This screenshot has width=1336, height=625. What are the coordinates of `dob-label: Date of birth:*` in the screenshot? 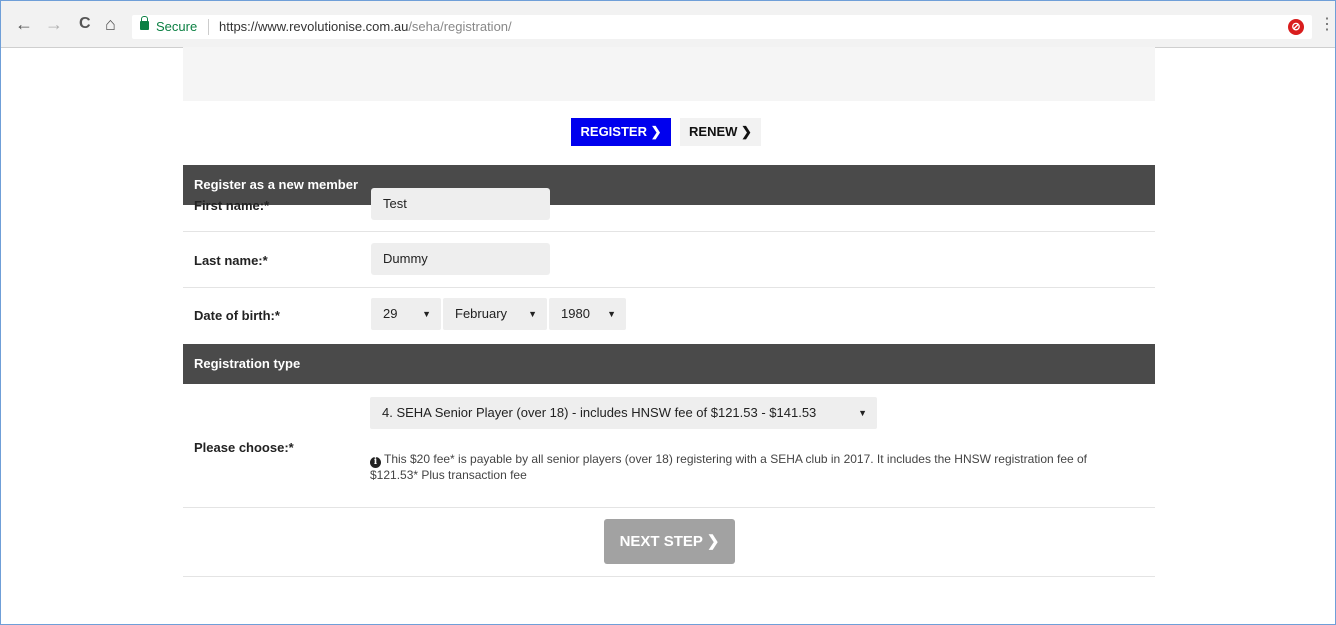 It's located at (237, 315).